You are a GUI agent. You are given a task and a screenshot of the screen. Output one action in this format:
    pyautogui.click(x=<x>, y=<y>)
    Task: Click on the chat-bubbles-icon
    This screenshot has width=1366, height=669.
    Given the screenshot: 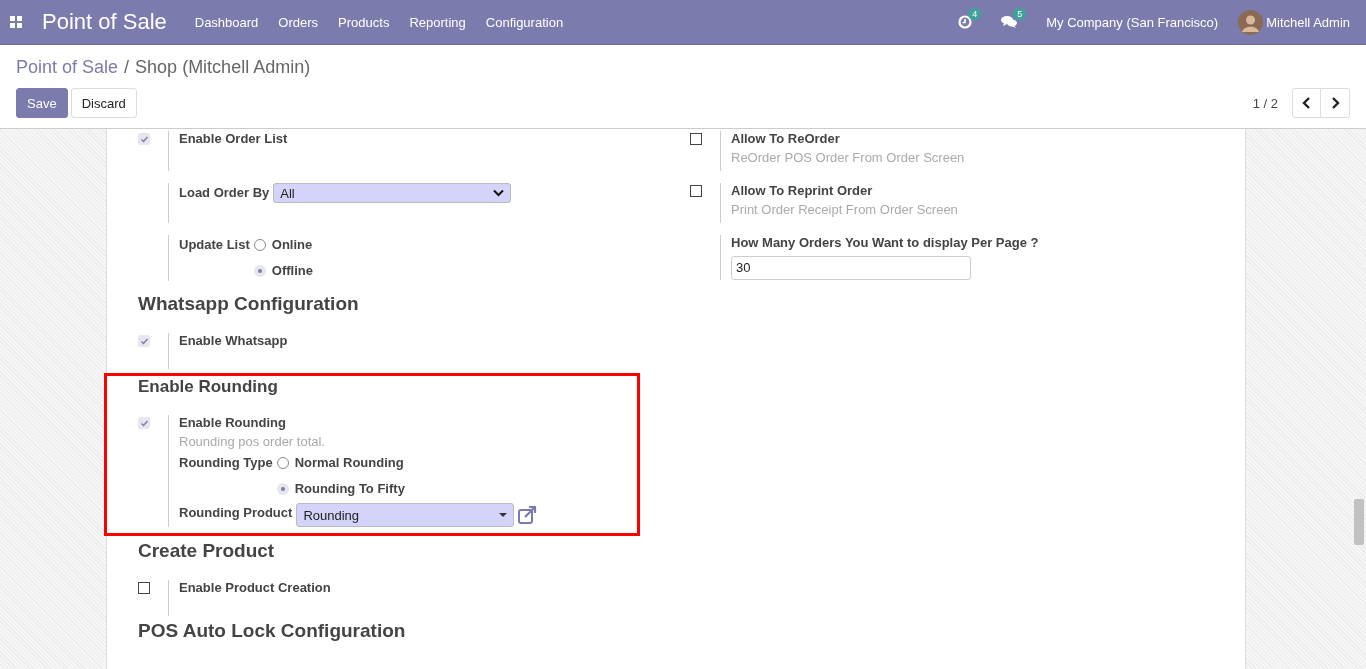 What is the action you would take?
    pyautogui.click(x=1009, y=22)
    